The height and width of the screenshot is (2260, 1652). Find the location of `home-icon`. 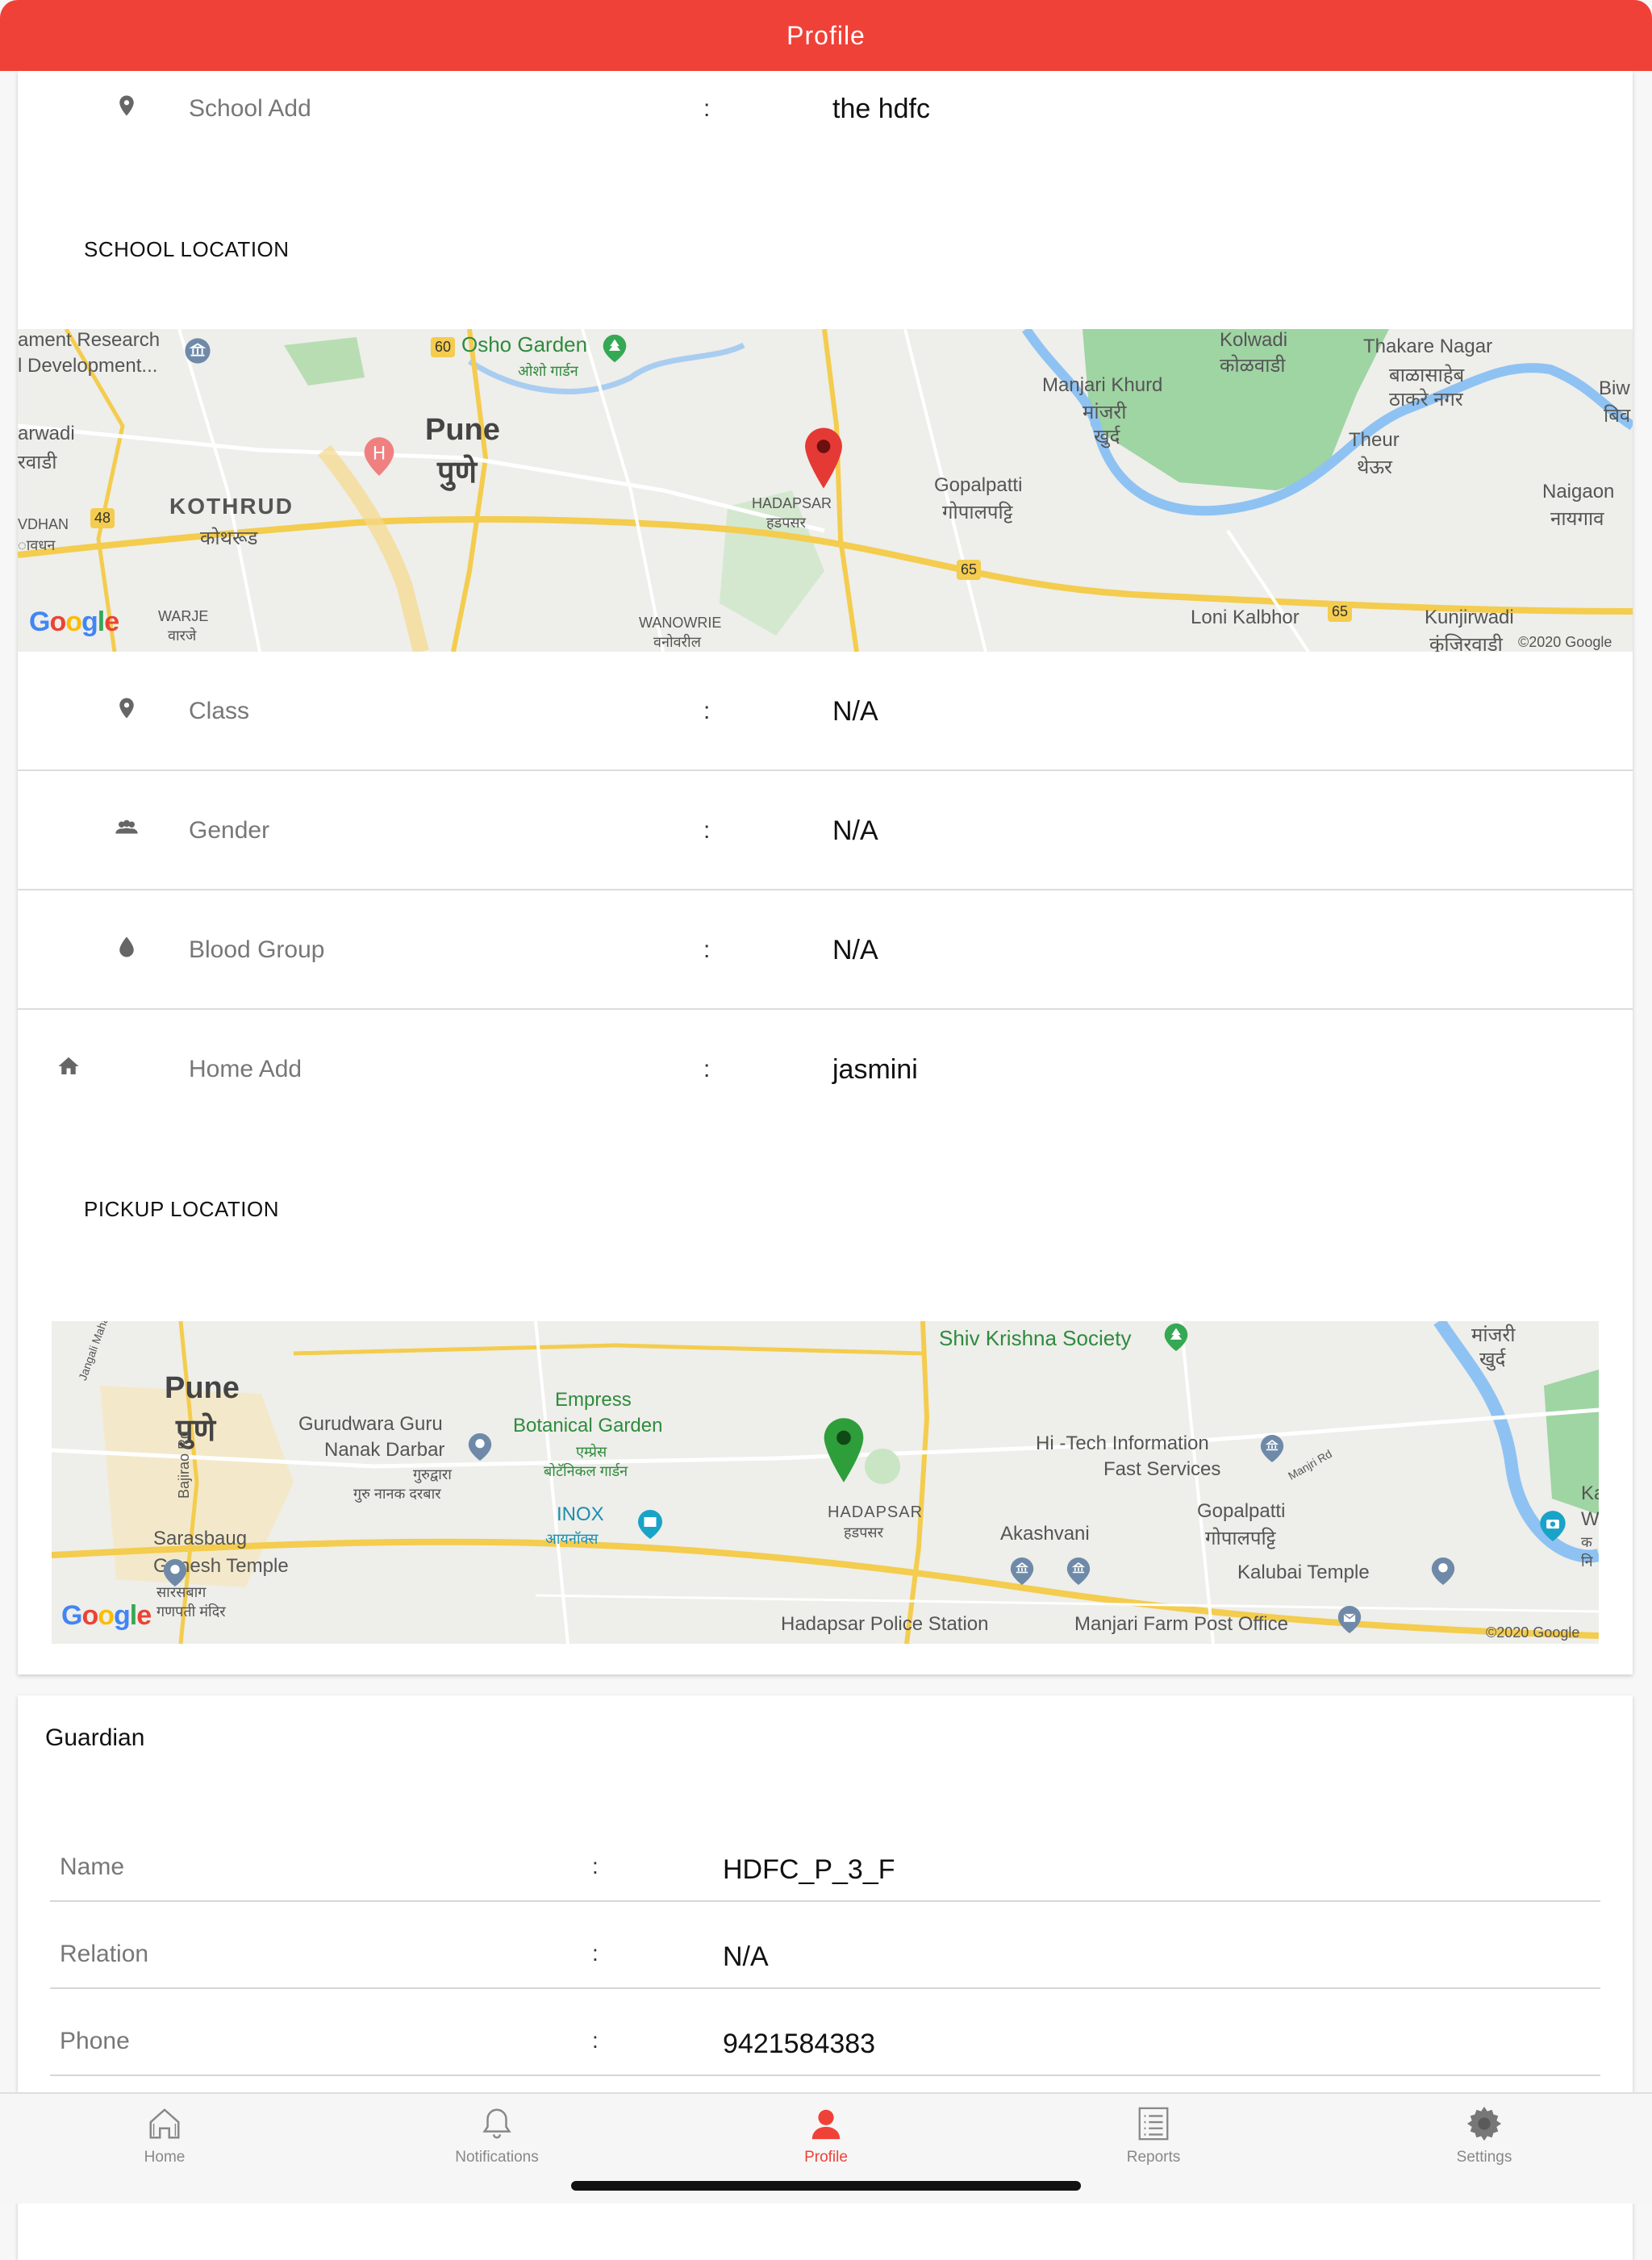

home-icon is located at coordinates (68, 1065).